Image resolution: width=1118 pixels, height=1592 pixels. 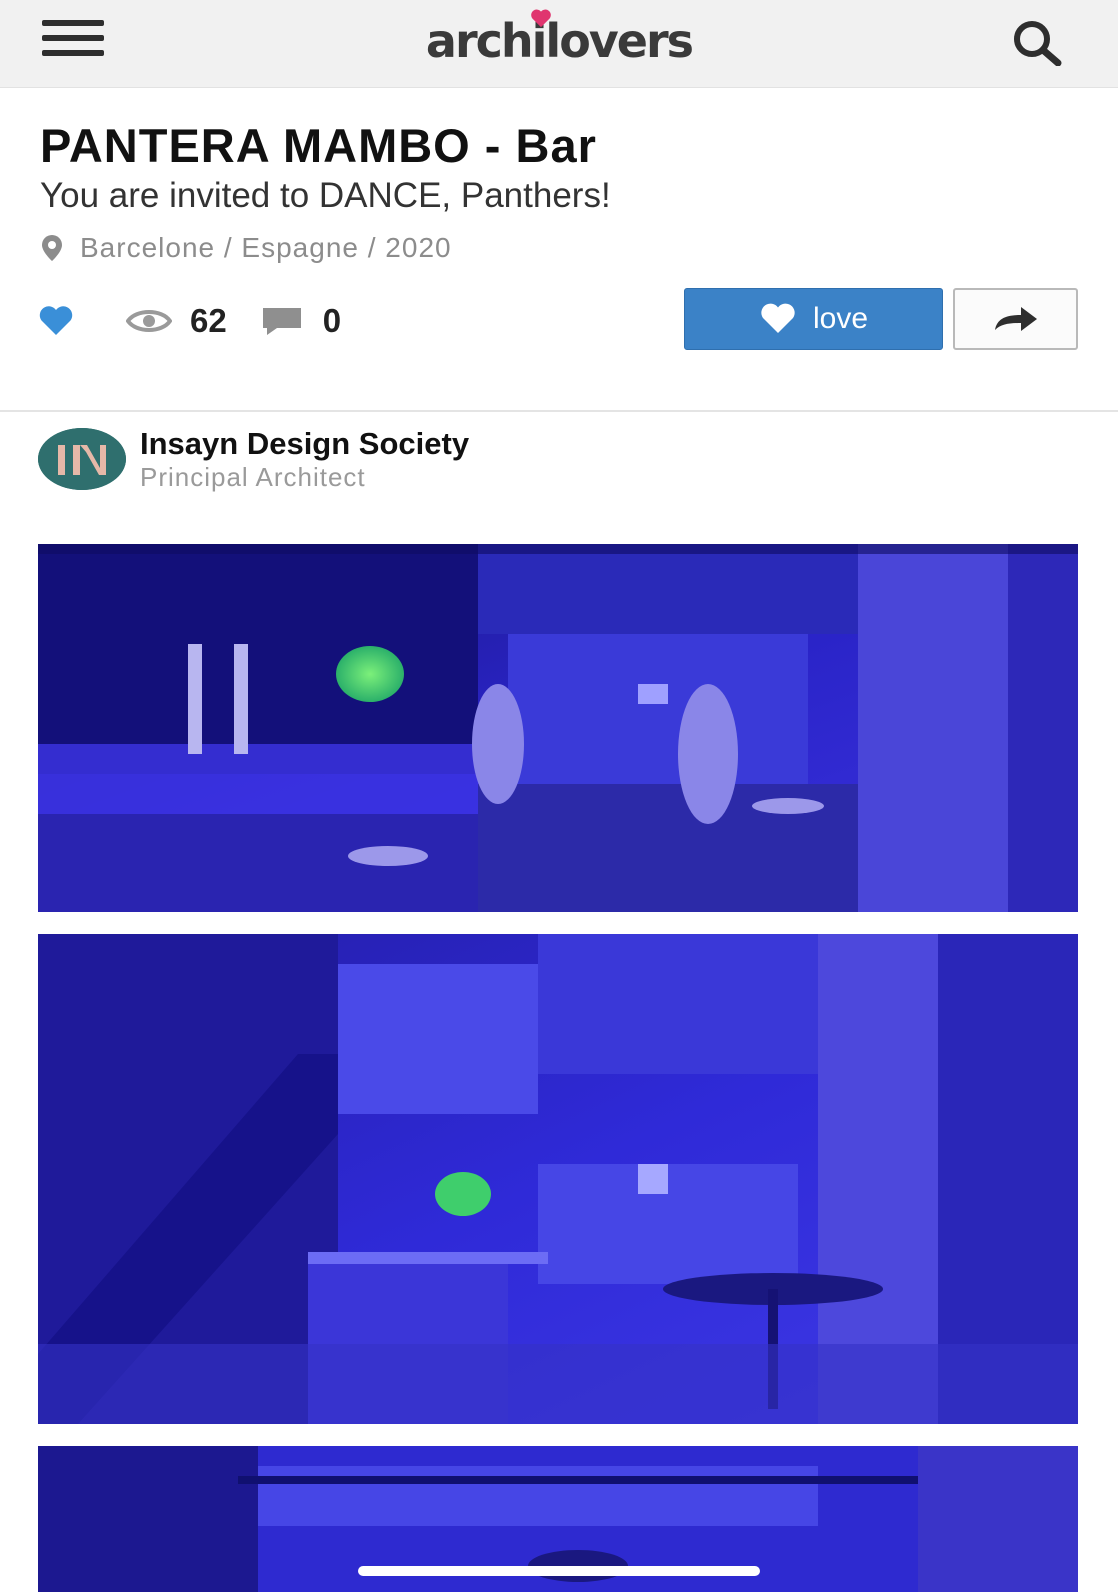 I want to click on project-title: PANTERA MAMBO - Bar, so click(x=318, y=145).